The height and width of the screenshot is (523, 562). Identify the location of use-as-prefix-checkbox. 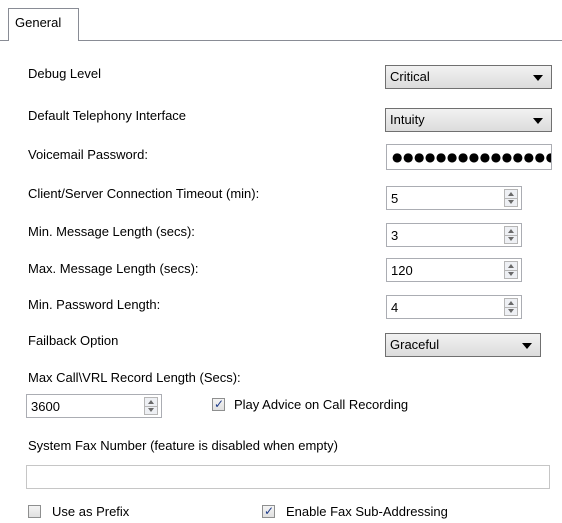
(34, 511).